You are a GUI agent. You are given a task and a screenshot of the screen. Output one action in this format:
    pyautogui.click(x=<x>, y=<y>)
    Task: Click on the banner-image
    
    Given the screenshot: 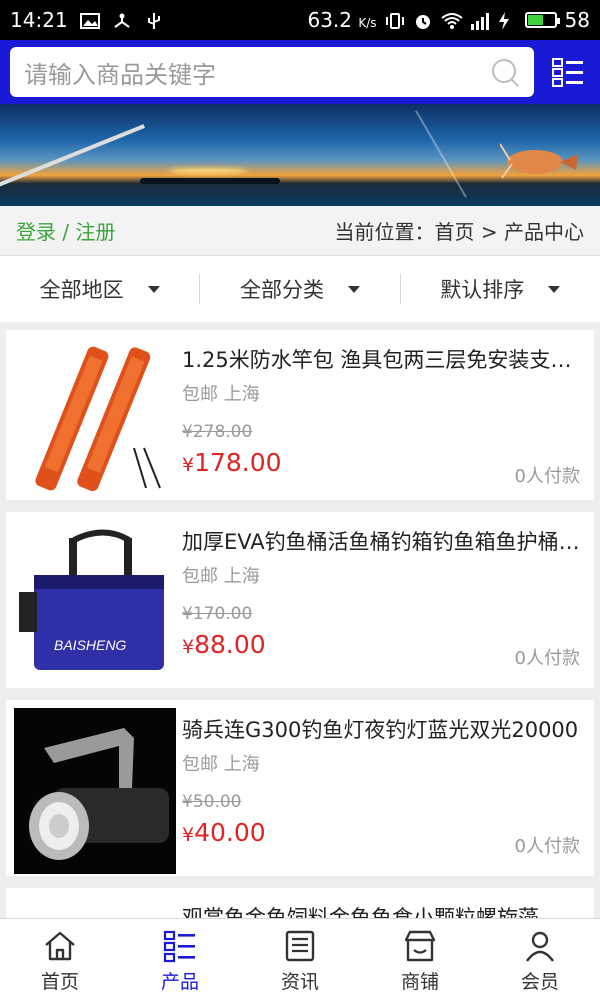 What is the action you would take?
    pyautogui.click(x=300, y=155)
    